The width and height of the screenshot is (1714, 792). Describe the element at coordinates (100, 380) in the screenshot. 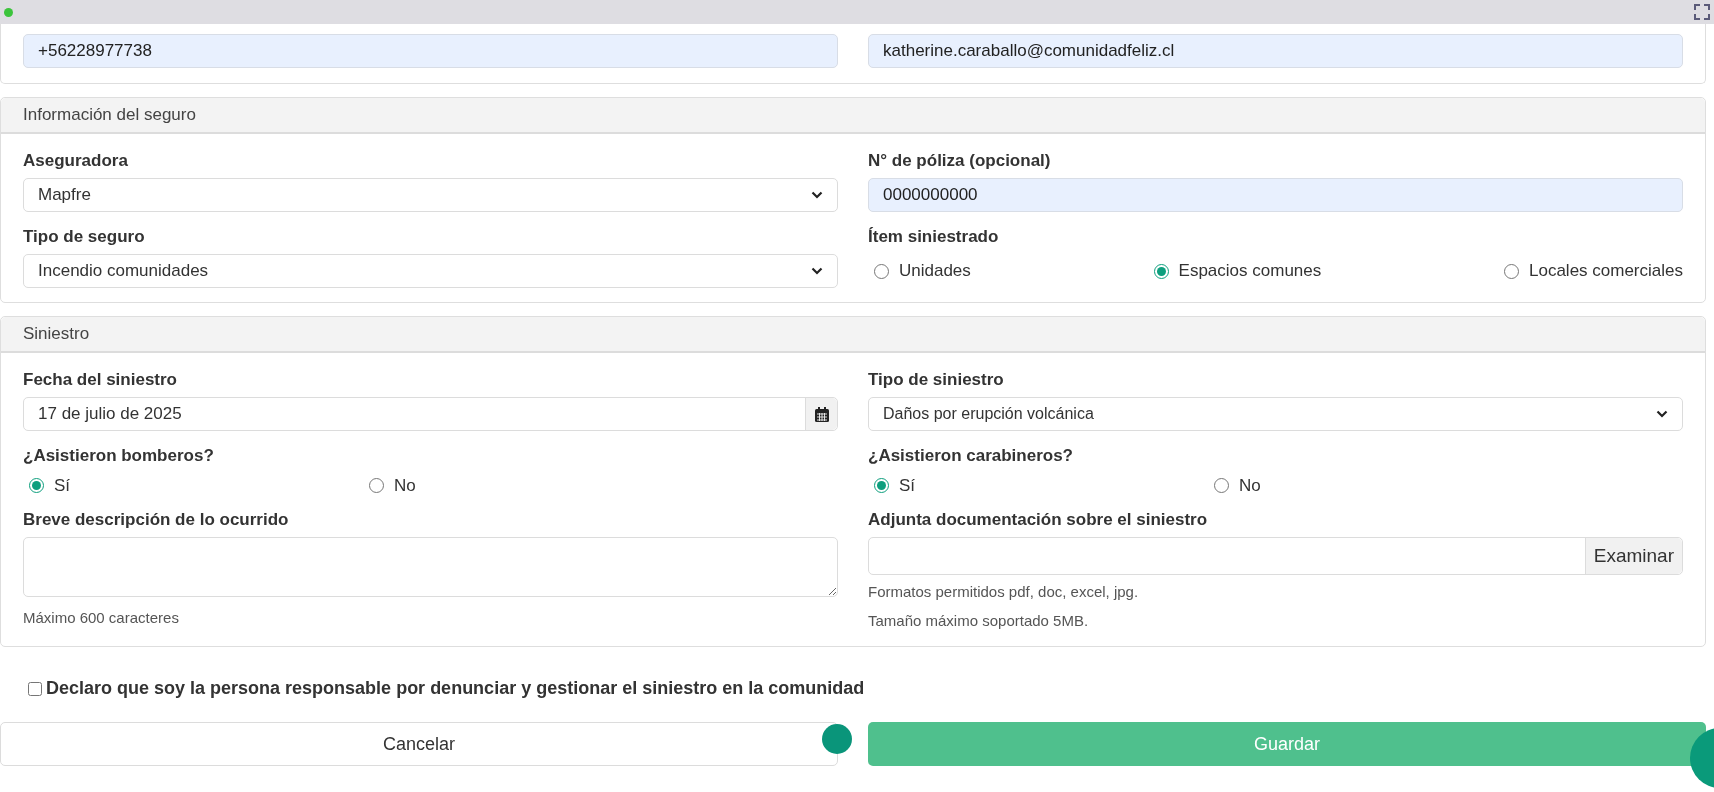

I see `field-label: Fecha del siniestro` at that location.